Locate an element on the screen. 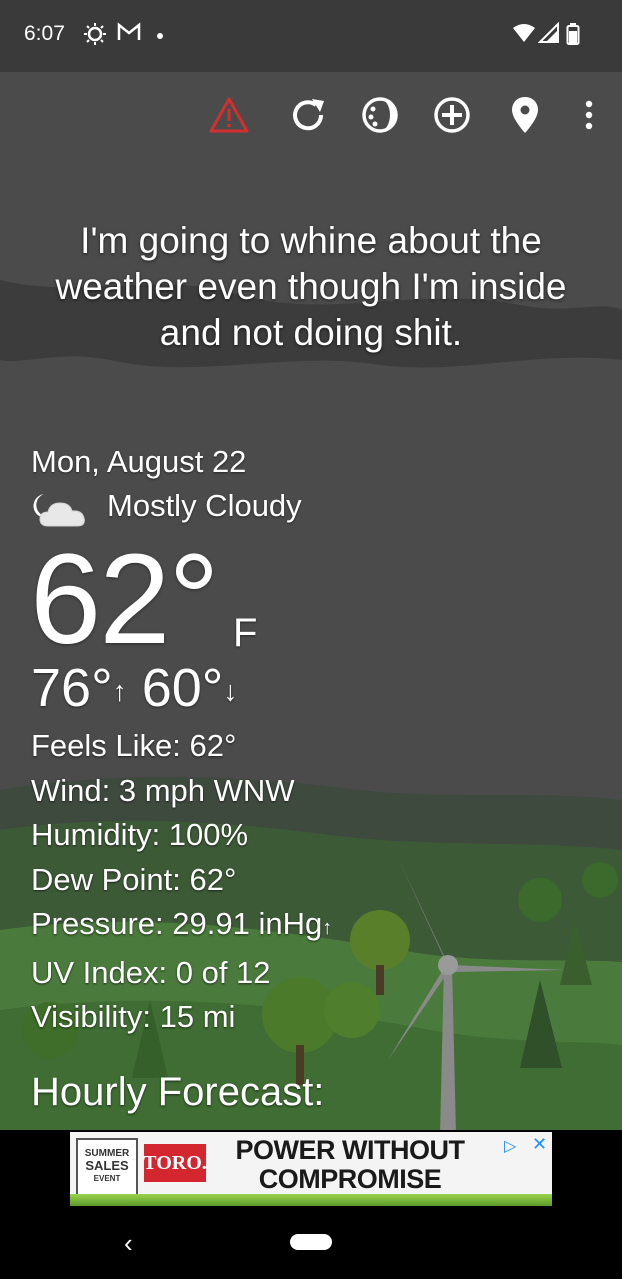 This screenshot has height=1279, width=622. humidity: Humidity: 100% is located at coordinates (140, 834).